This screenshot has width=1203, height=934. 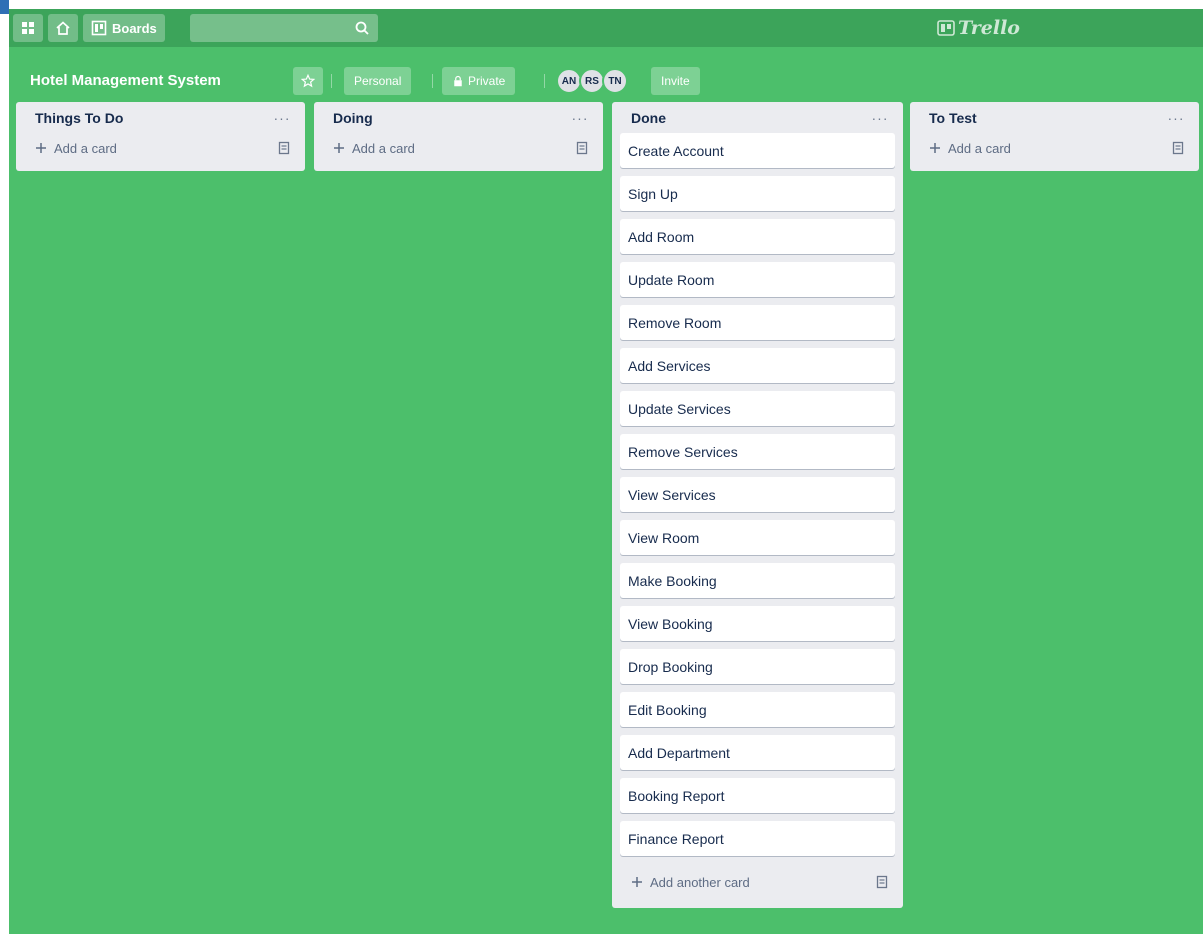 I want to click on star-button, so click(x=308, y=81).